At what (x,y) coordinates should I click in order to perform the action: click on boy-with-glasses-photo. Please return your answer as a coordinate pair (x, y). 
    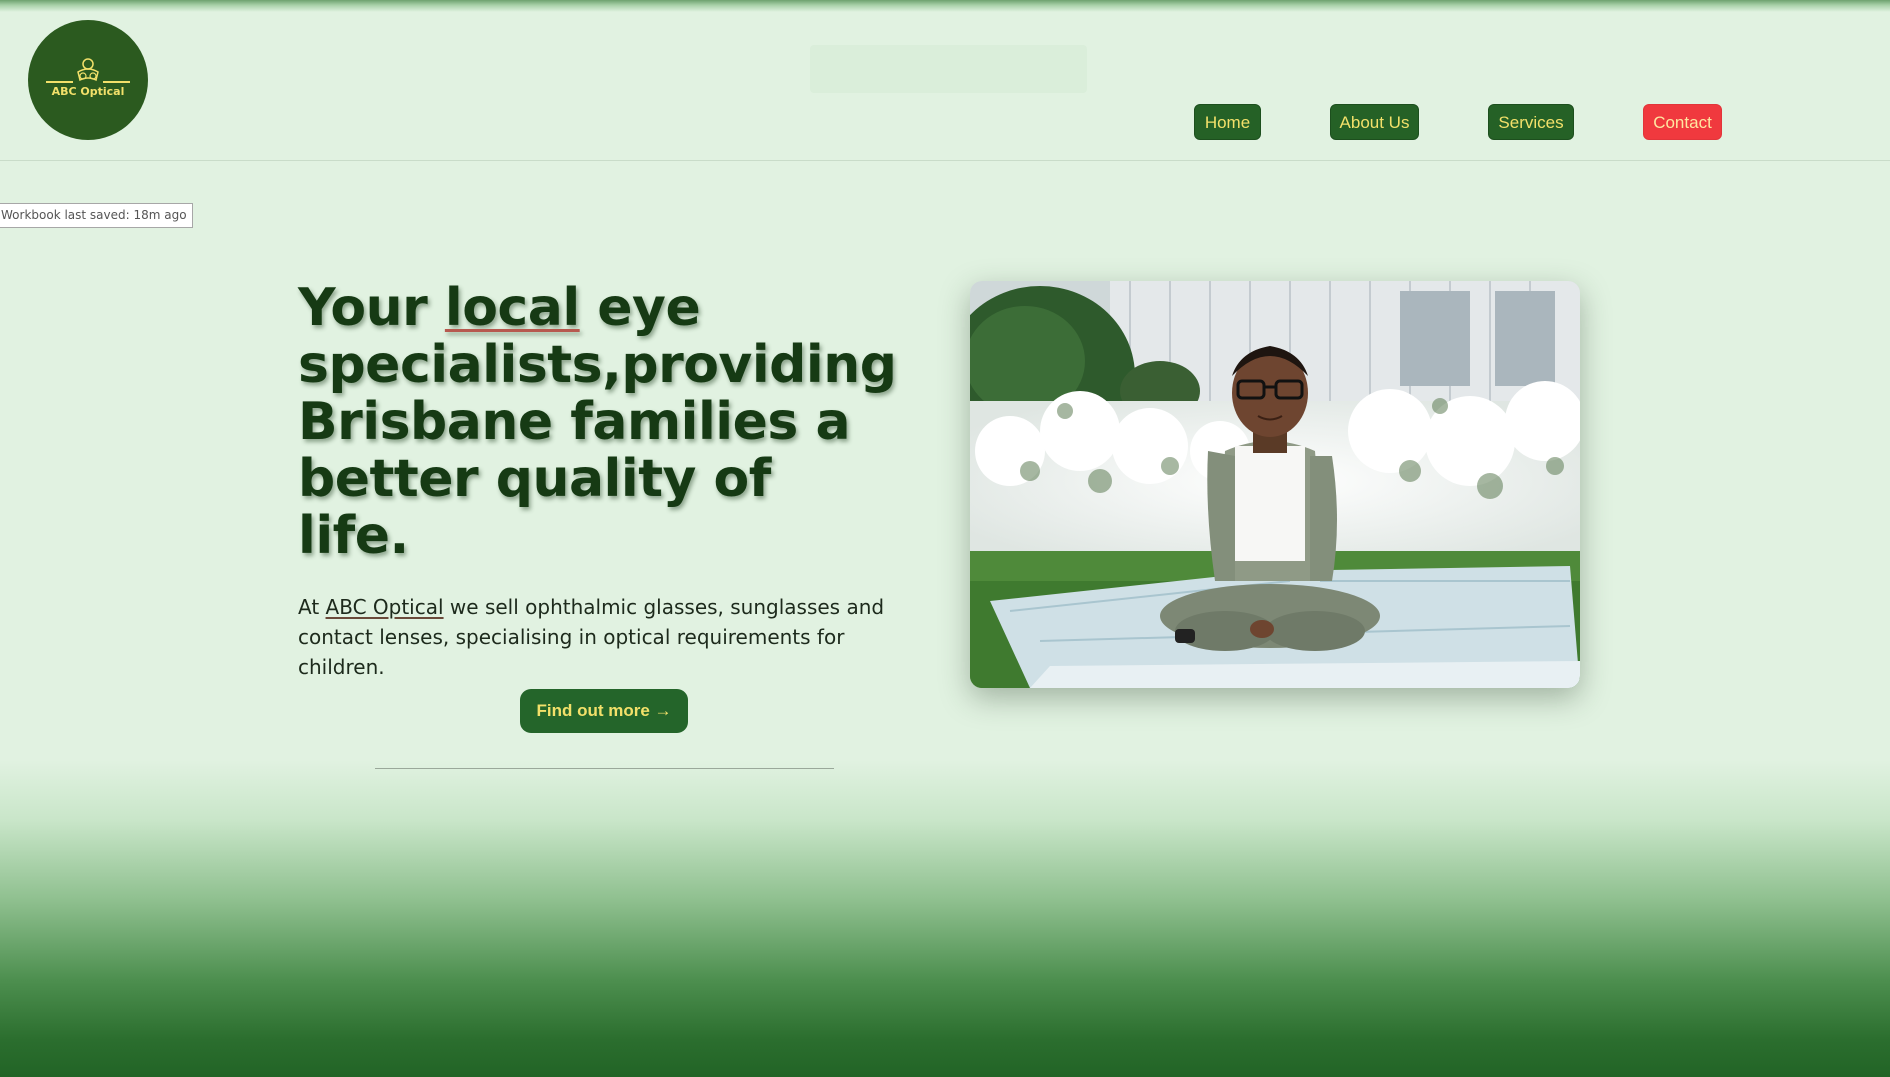
    Looking at the image, I should click on (1275, 484).